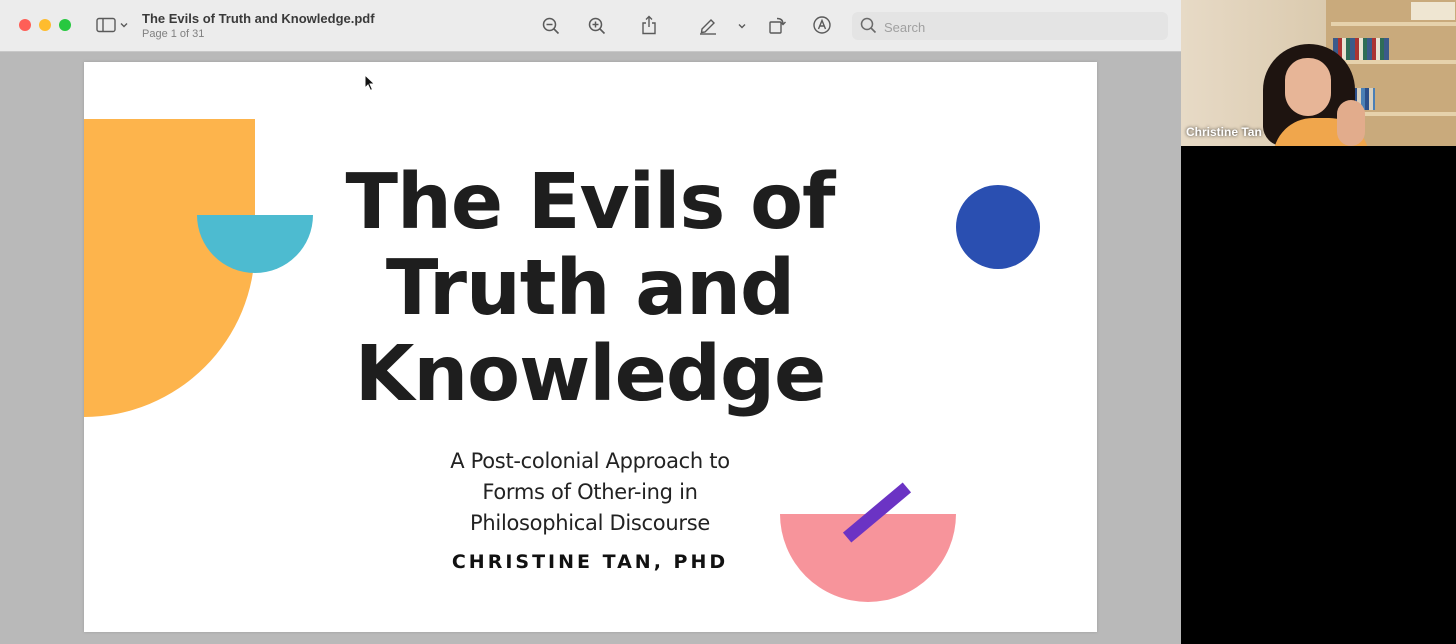 The image size is (1456, 644). What do you see at coordinates (25, 25) in the screenshot?
I see `close-window-button` at bounding box center [25, 25].